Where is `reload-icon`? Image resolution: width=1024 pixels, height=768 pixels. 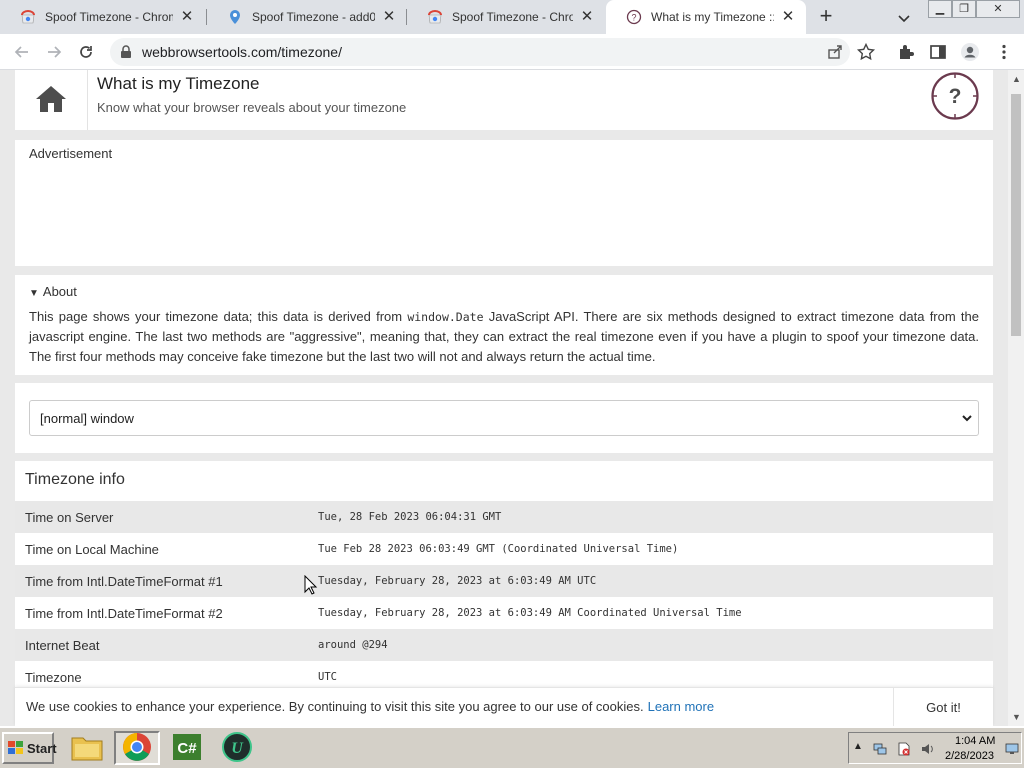 reload-icon is located at coordinates (86, 52).